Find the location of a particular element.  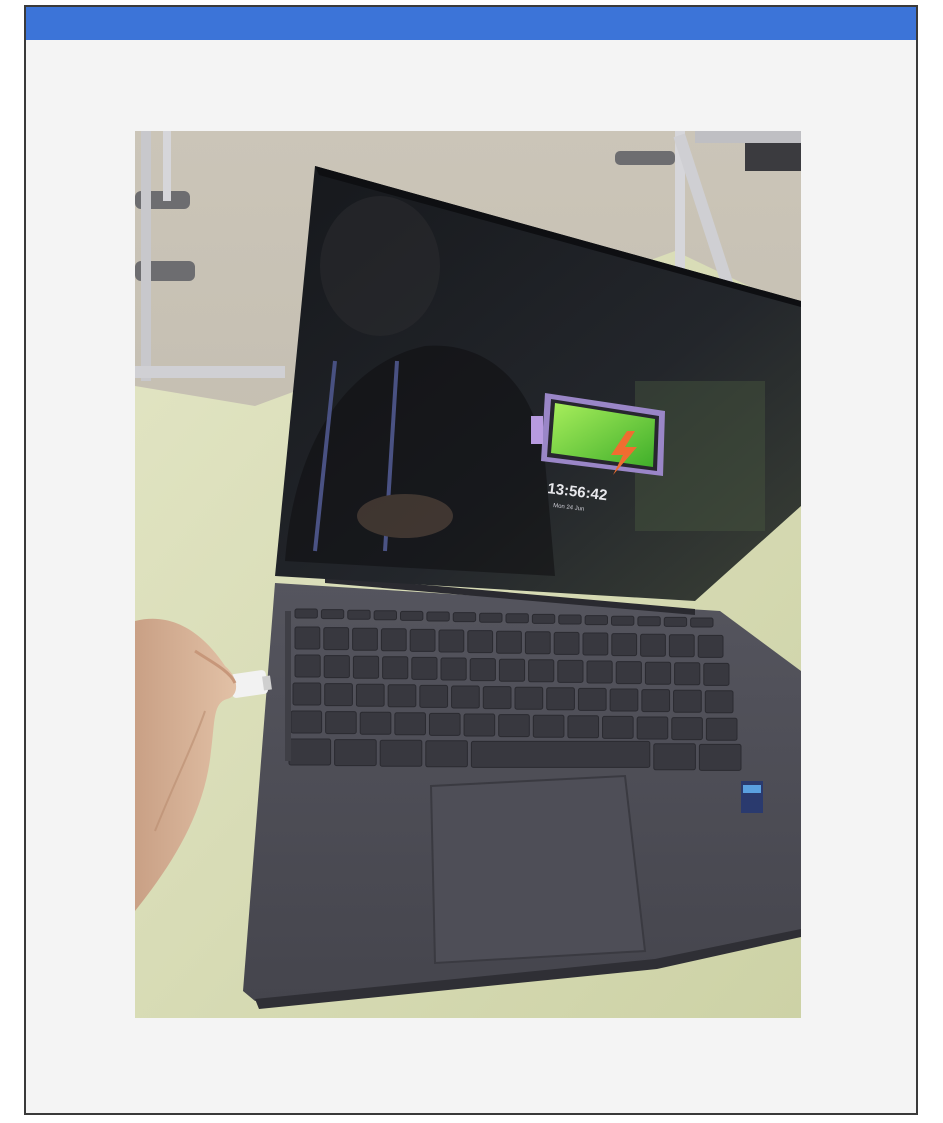

header-bar is located at coordinates (471, 23).